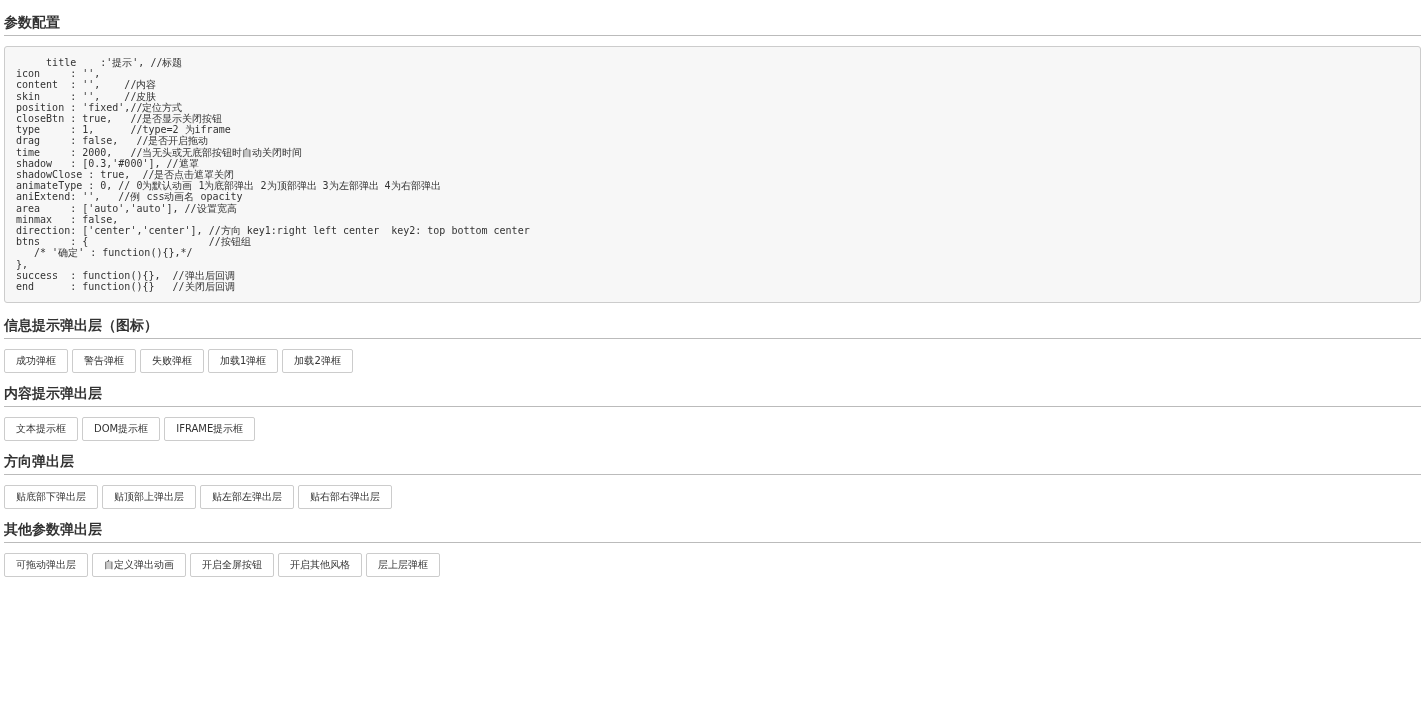 This screenshot has width=1425, height=718. I want to click on demo-button: 成功弹框, so click(36, 361).